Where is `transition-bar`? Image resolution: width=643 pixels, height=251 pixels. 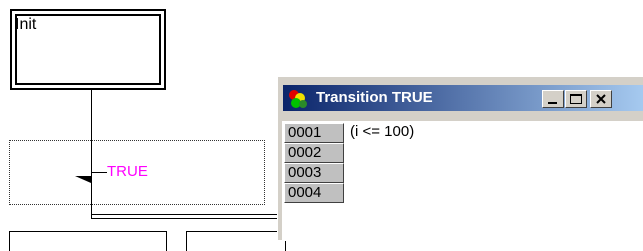
transition-bar is located at coordinates (99, 172).